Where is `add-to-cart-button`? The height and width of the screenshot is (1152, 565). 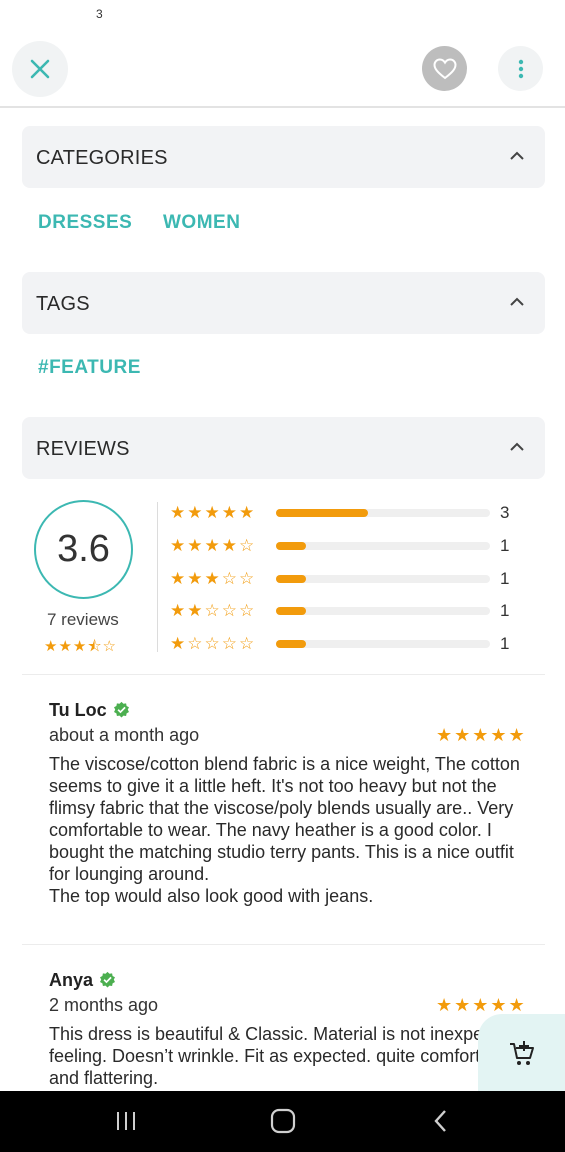 add-to-cart-button is located at coordinates (521, 1054).